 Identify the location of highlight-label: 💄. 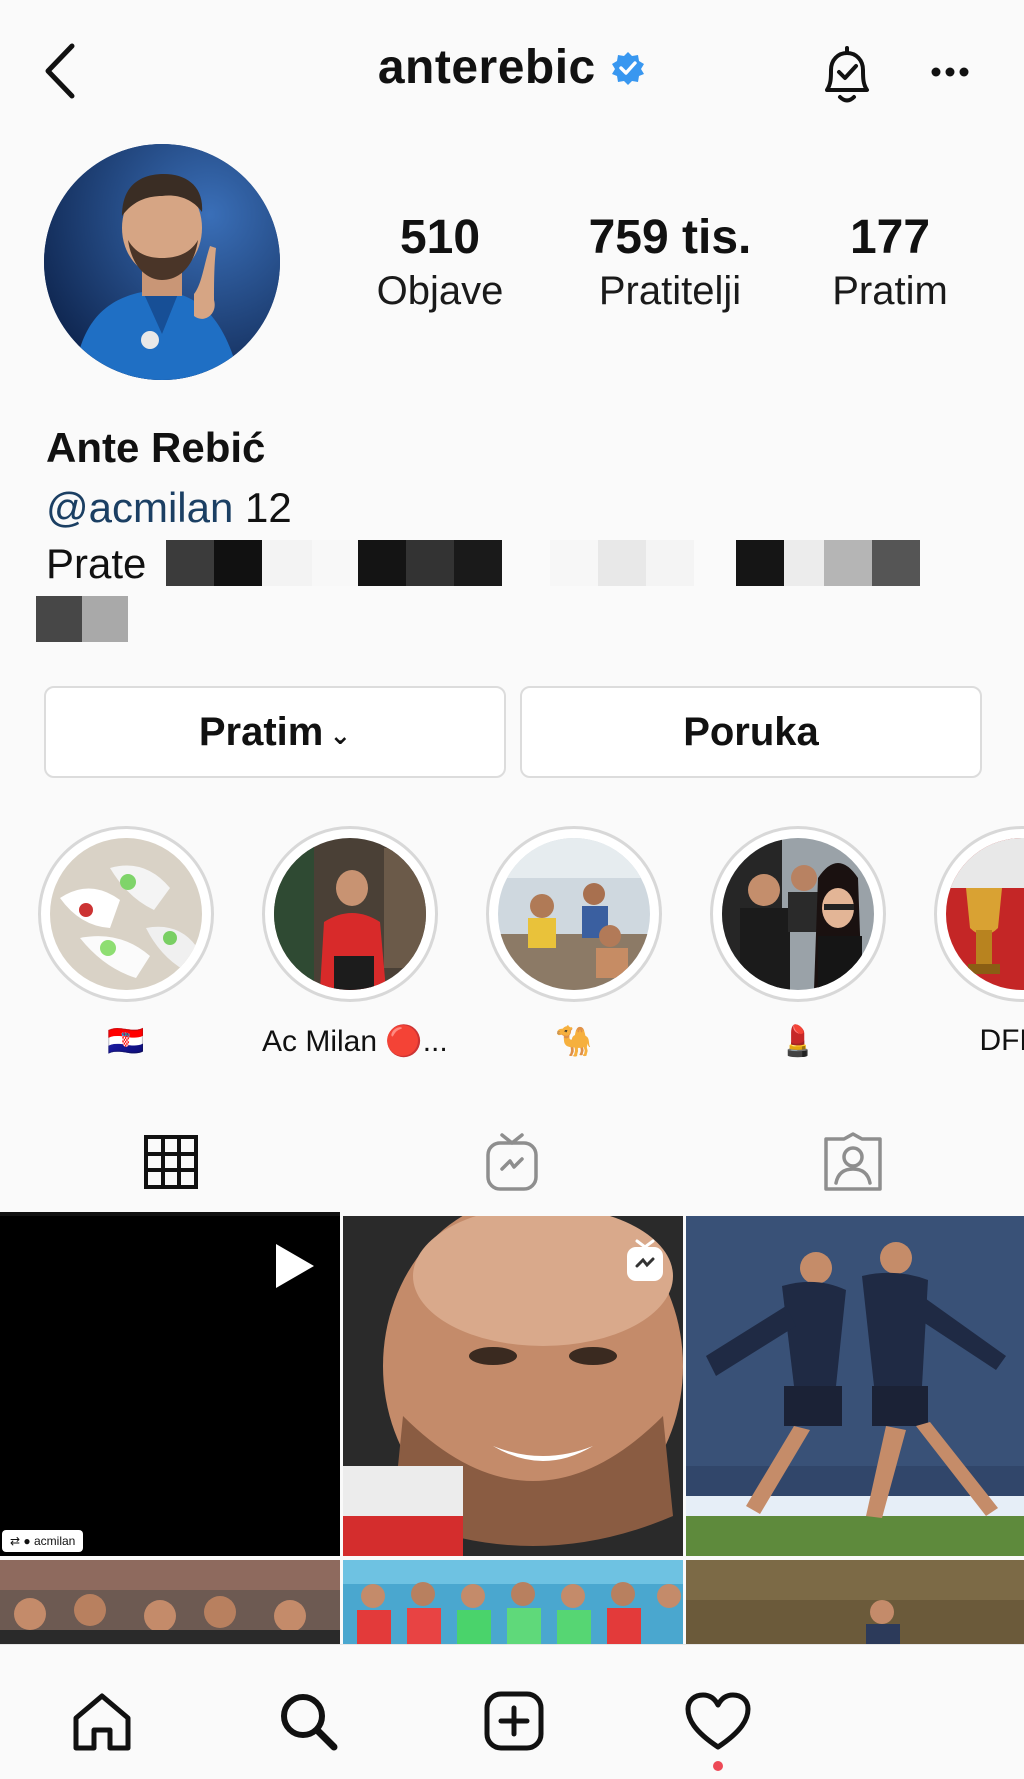
(798, 1041).